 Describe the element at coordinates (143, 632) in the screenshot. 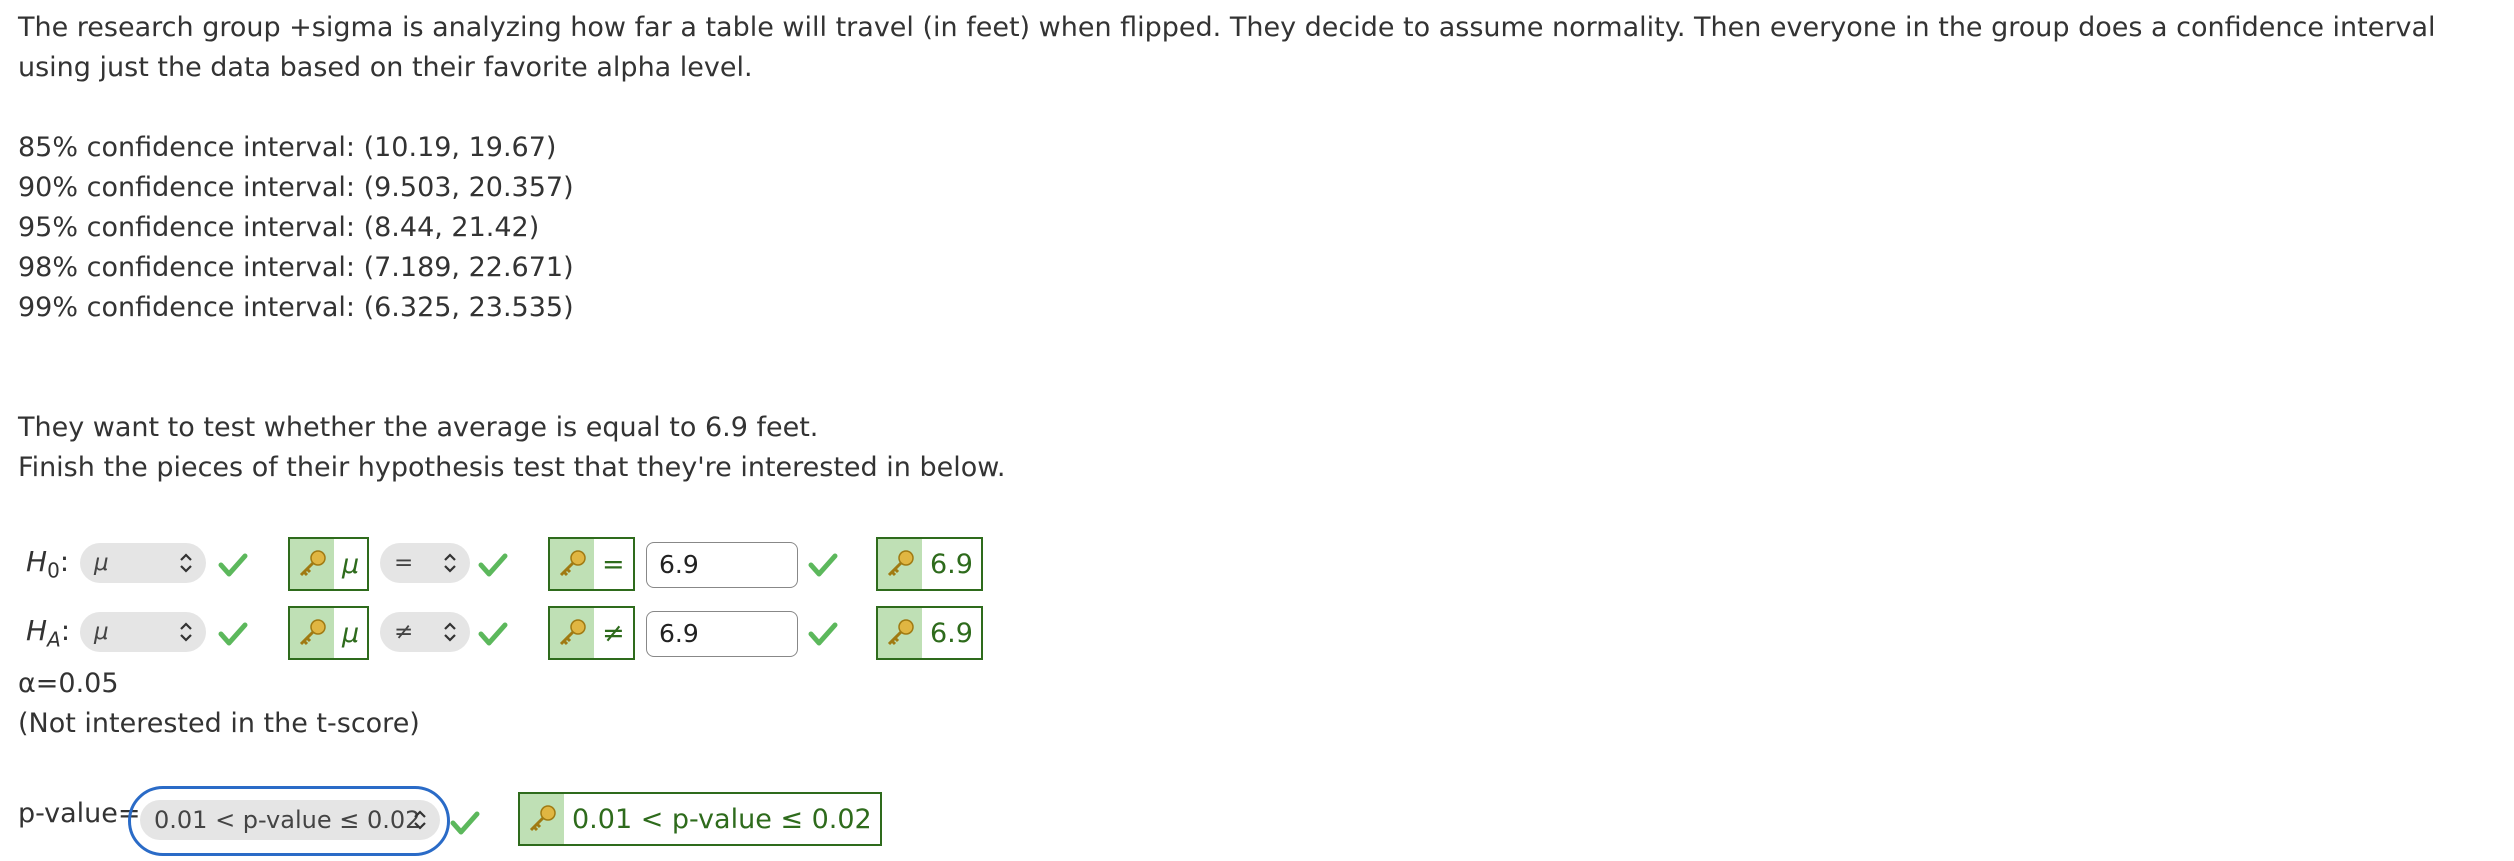

I see `ha-parameter-select: μ` at that location.